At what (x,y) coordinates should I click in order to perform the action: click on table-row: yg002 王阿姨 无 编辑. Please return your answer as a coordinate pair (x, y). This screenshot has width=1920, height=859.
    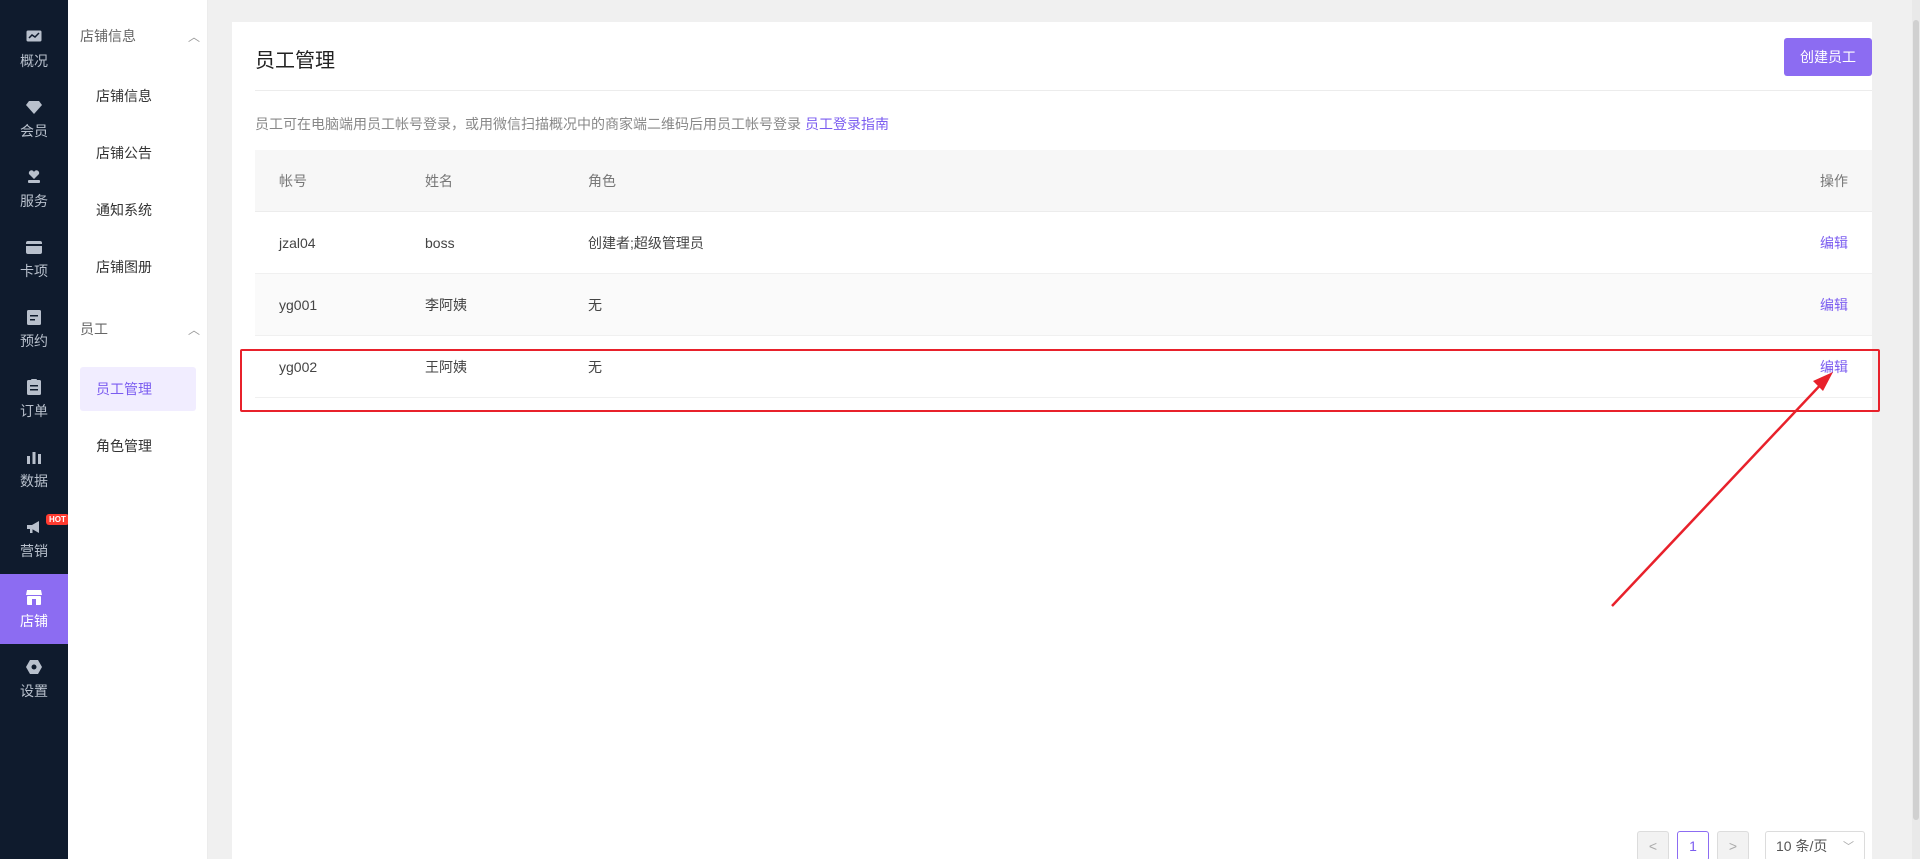
    Looking at the image, I should click on (1063, 367).